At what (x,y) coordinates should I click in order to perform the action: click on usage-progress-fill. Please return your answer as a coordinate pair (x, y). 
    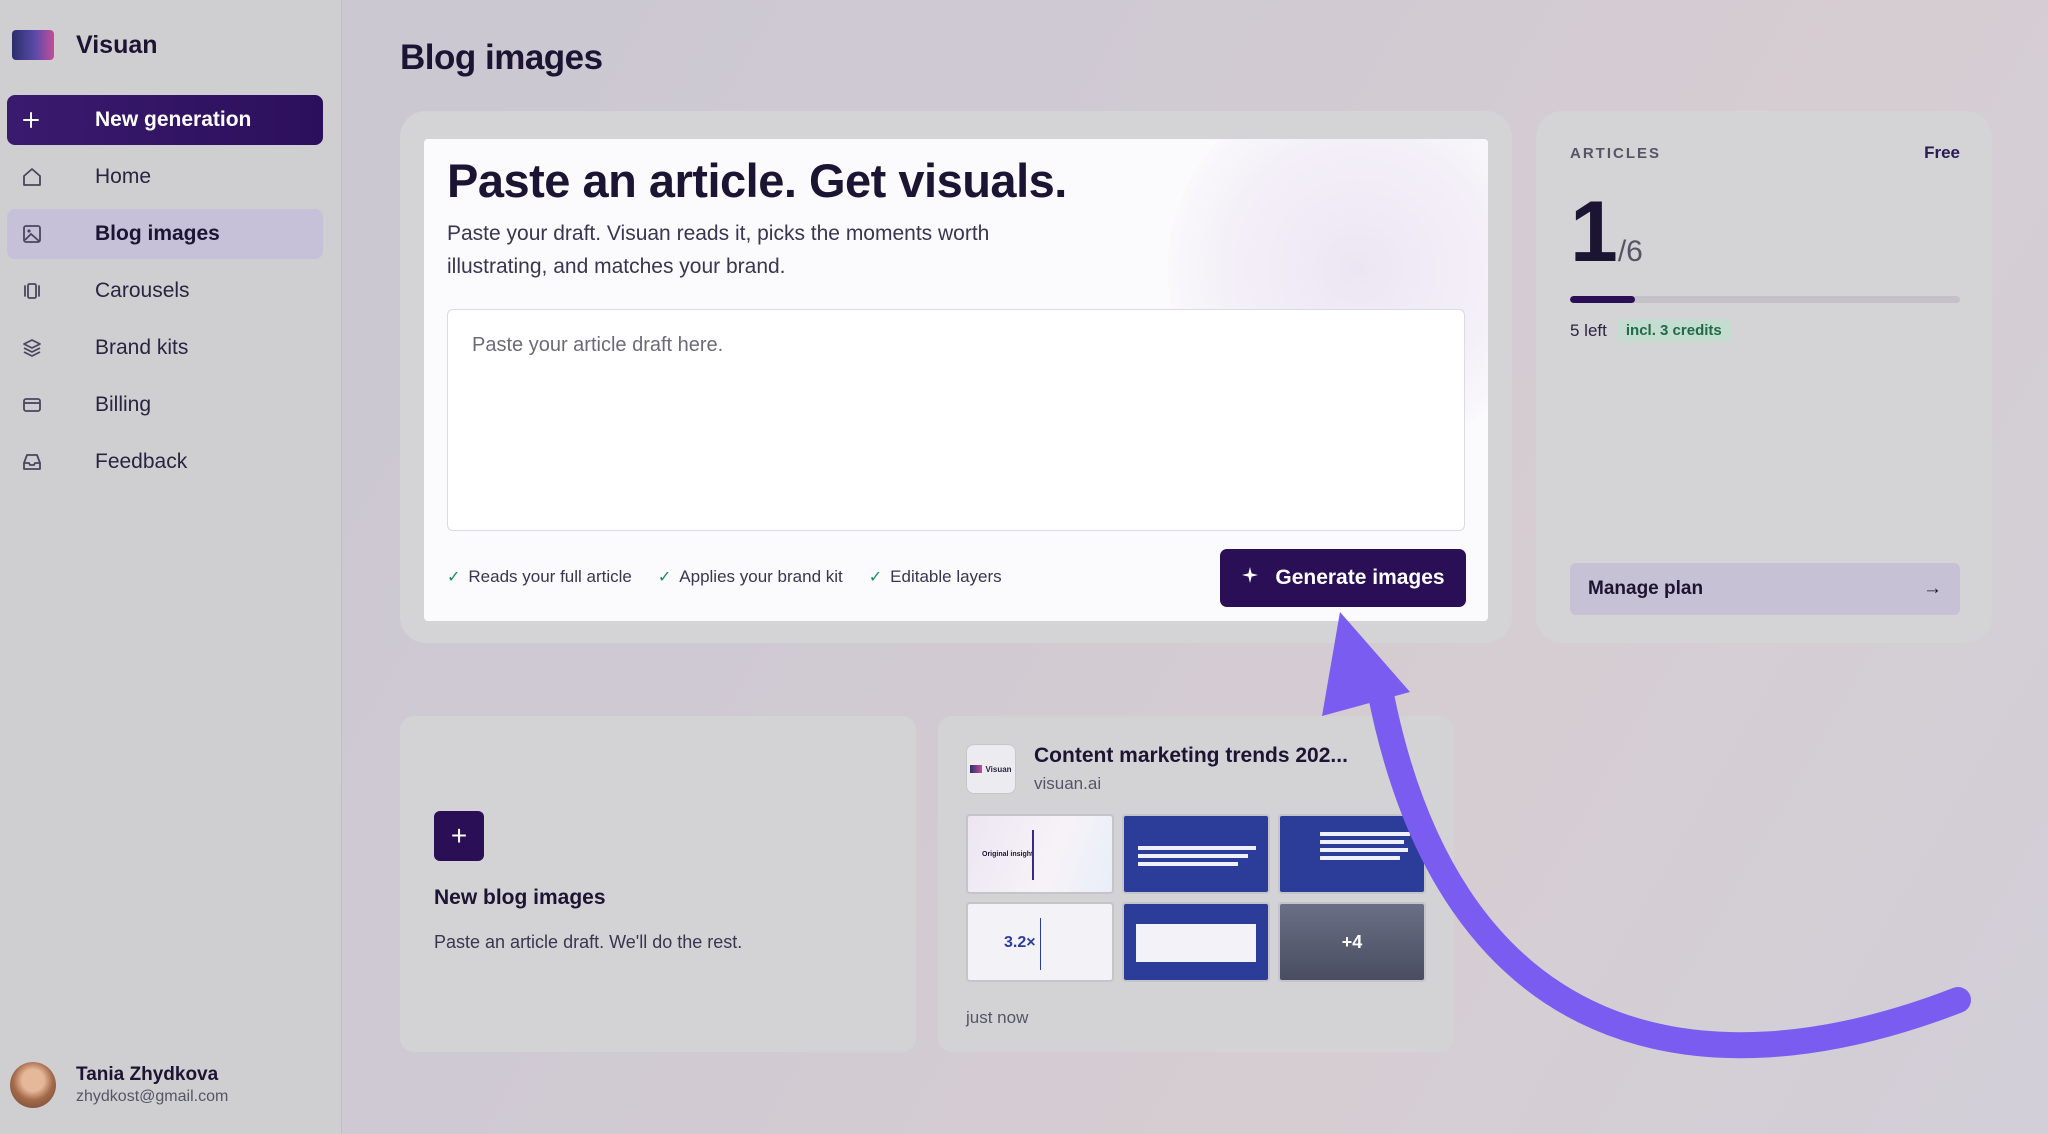
    Looking at the image, I should click on (1602, 299).